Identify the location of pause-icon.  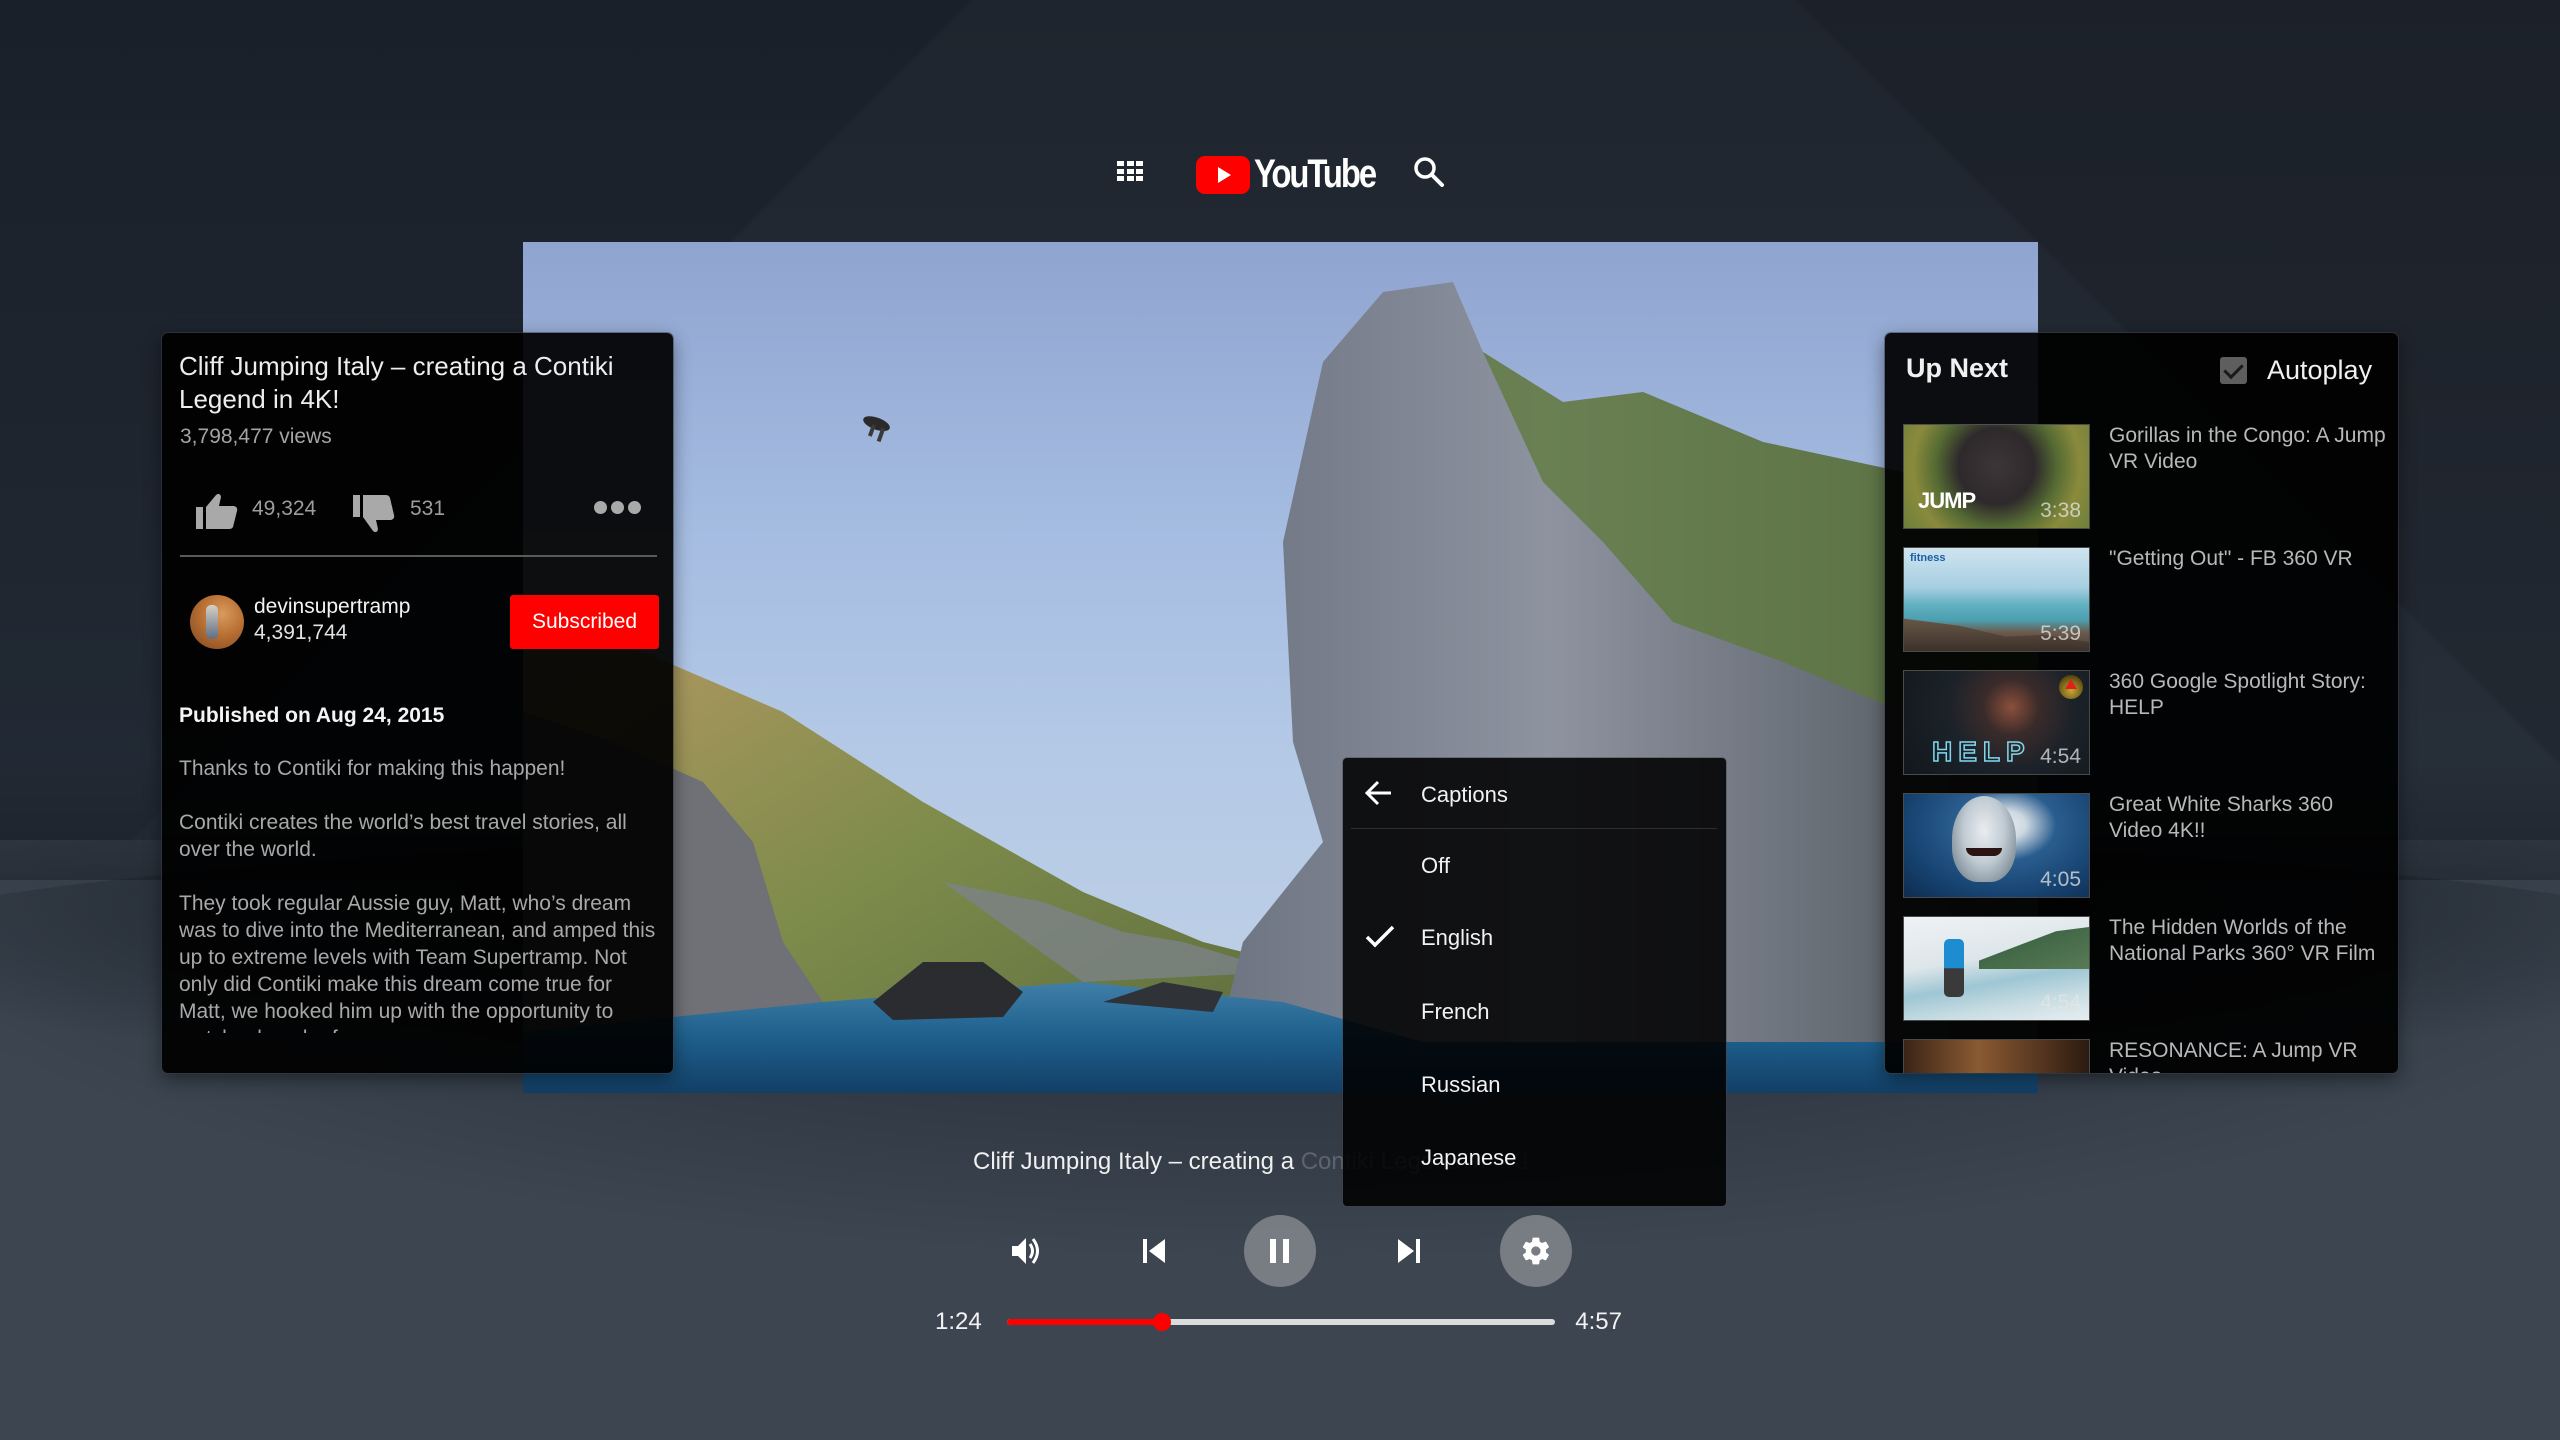
(1279, 1251).